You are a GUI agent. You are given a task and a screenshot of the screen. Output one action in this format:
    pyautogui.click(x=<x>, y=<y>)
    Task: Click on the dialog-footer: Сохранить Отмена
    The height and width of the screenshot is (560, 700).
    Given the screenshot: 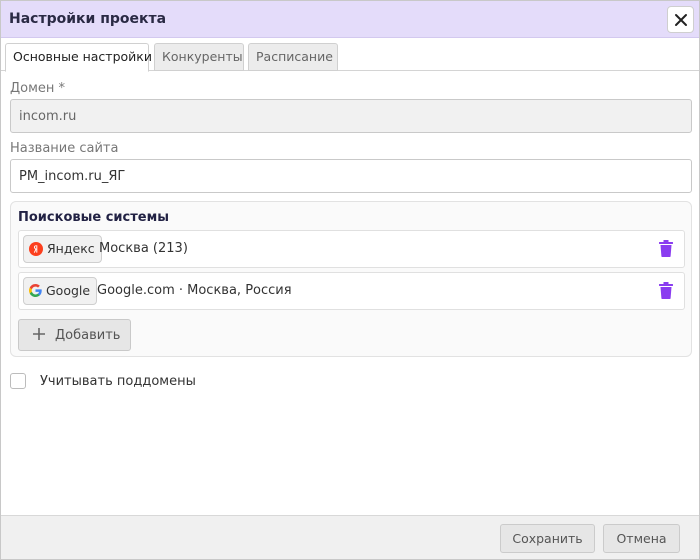 What is the action you would take?
    pyautogui.click(x=350, y=537)
    